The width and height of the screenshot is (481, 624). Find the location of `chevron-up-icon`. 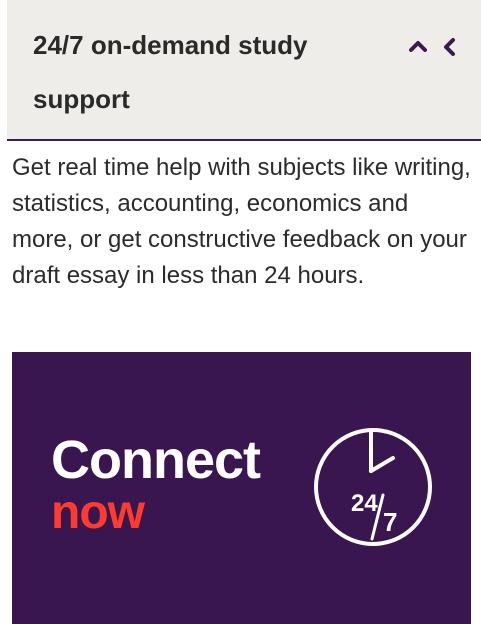

chevron-up-icon is located at coordinates (418, 47).